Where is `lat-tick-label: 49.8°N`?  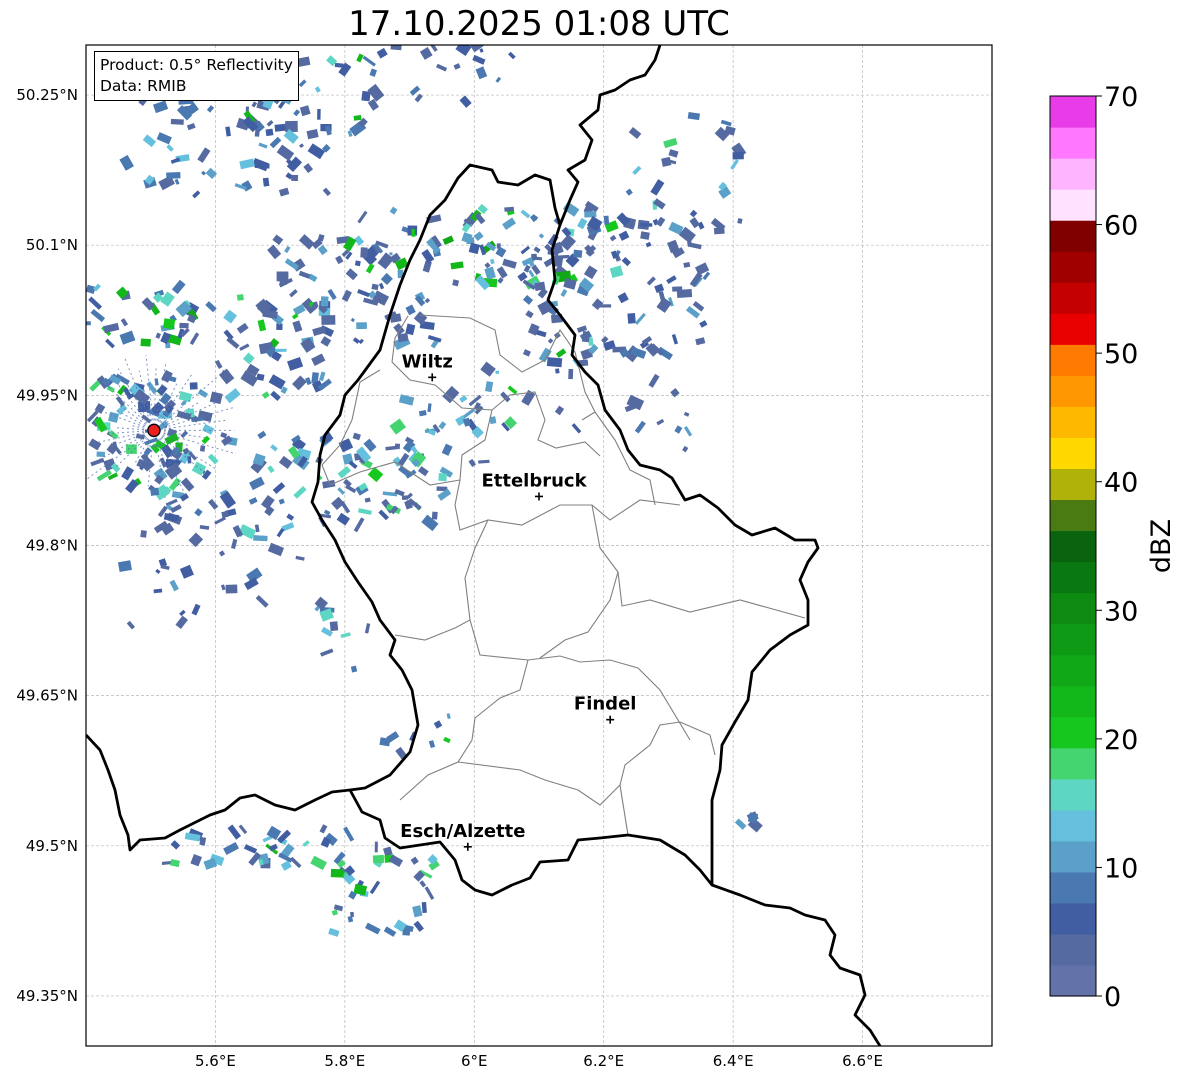
lat-tick-label: 49.8°N is located at coordinates (52, 546).